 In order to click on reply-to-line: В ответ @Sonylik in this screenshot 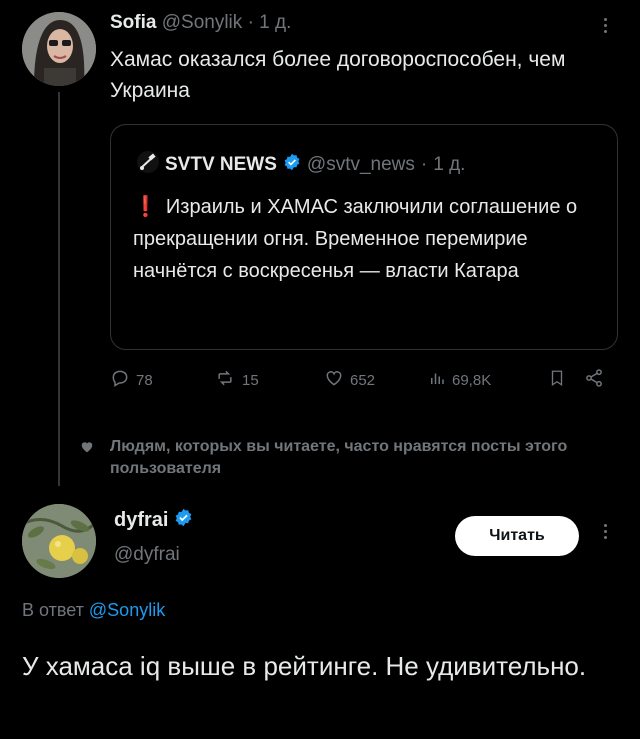, I will do `click(93, 610)`.